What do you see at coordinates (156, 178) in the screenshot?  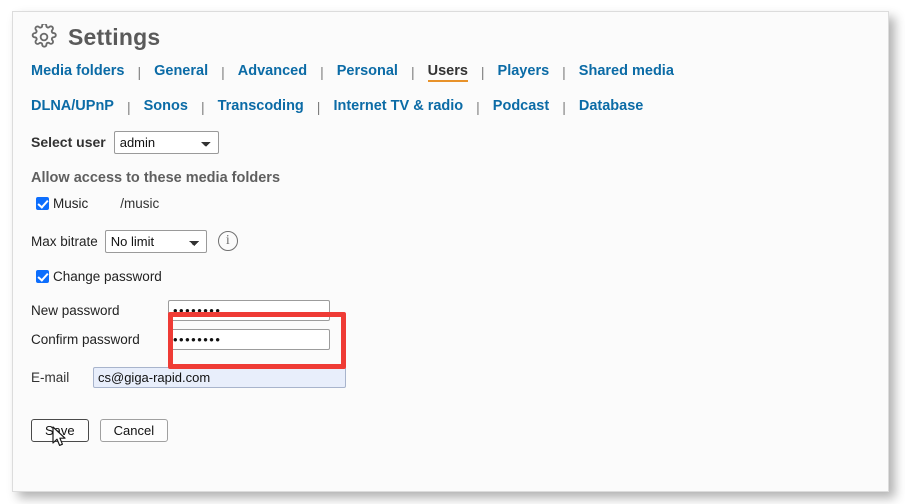 I see `media-folders-heading: Allow access to these media folders` at bounding box center [156, 178].